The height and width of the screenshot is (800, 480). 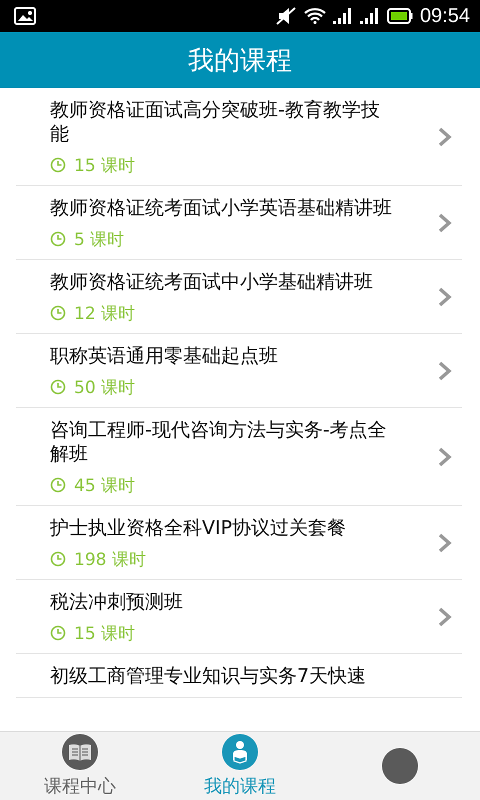 I want to click on nav-tab: 课程中心, so click(x=80, y=766).